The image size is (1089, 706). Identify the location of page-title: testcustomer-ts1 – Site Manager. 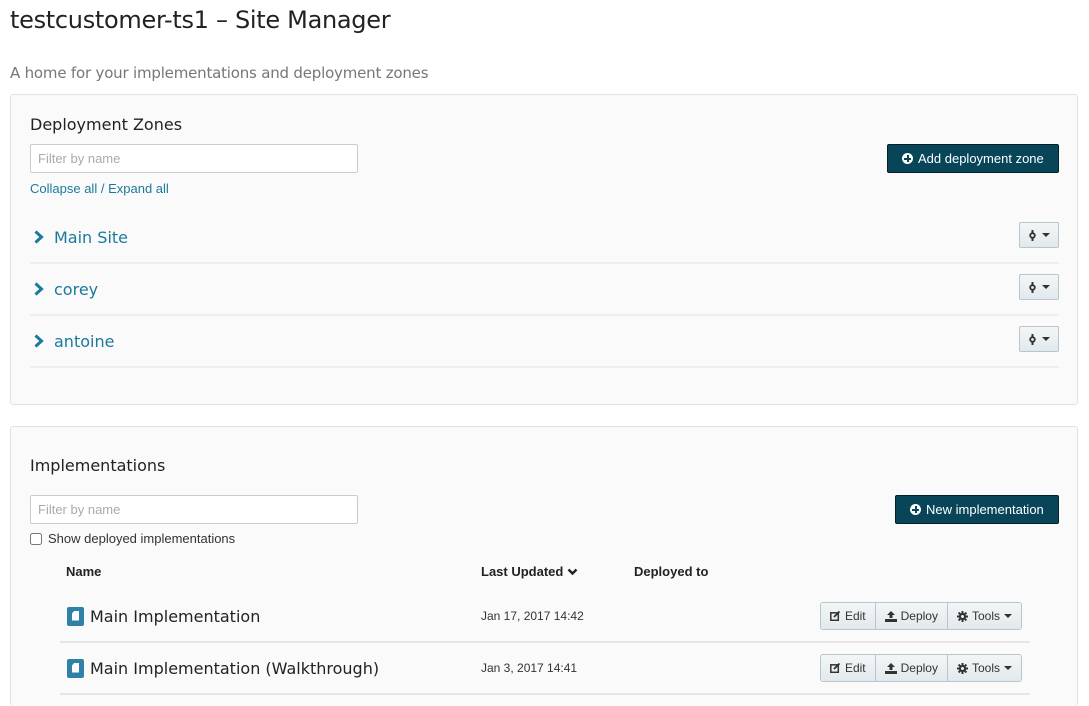
(200, 20).